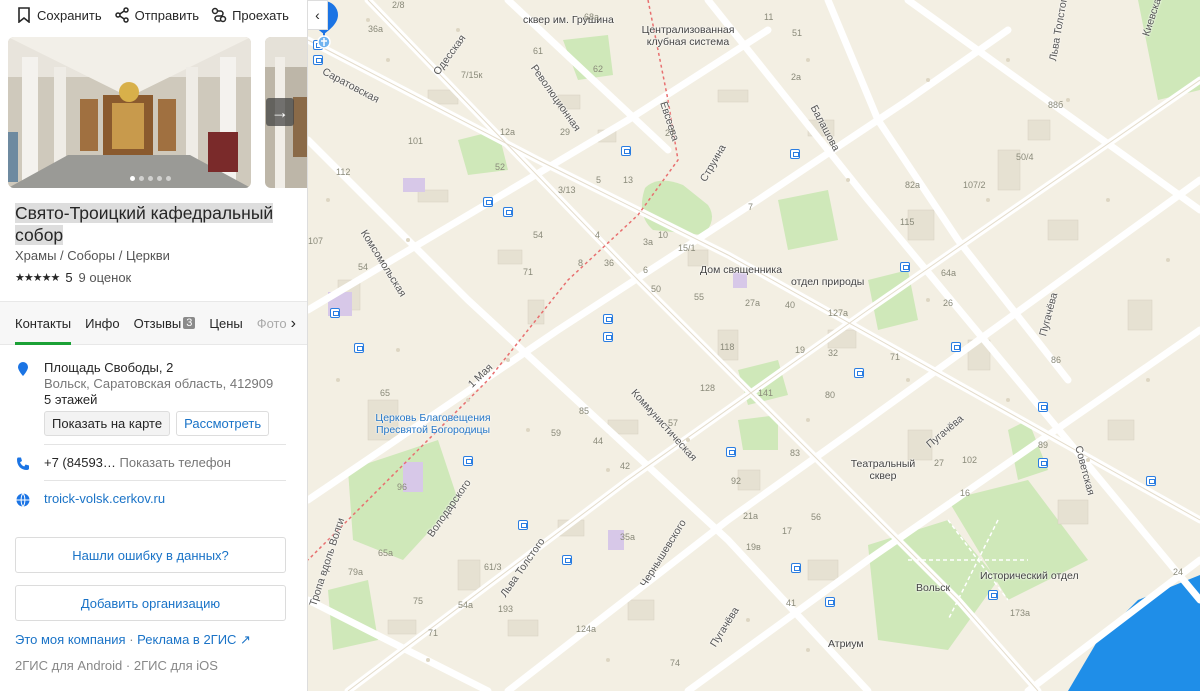 This screenshot has height=691, width=1200. Describe the element at coordinates (663, 235) in the screenshot. I see `house-number: 10` at that location.